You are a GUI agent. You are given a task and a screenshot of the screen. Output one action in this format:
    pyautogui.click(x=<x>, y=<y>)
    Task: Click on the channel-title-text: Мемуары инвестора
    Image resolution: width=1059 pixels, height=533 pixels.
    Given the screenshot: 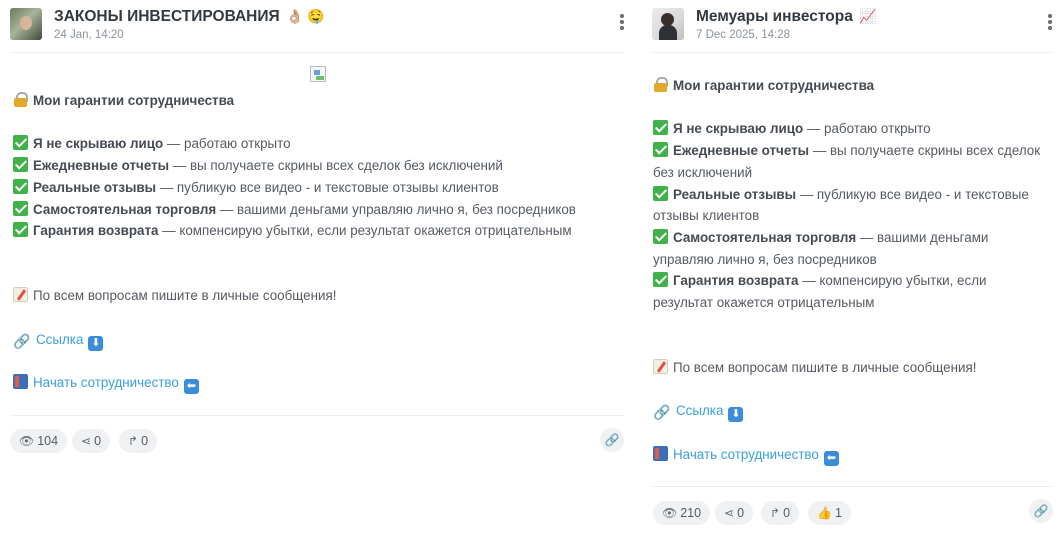 What is the action you would take?
    pyautogui.click(x=774, y=16)
    